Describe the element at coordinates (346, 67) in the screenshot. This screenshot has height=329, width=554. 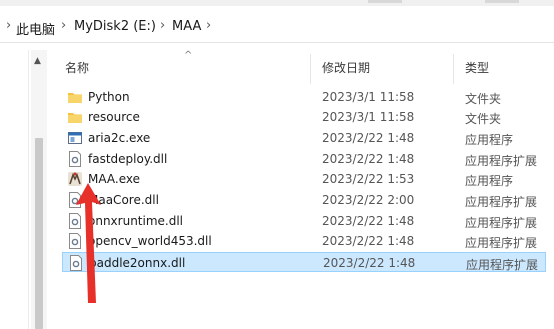
I see `column-modified: 修改日期` at that location.